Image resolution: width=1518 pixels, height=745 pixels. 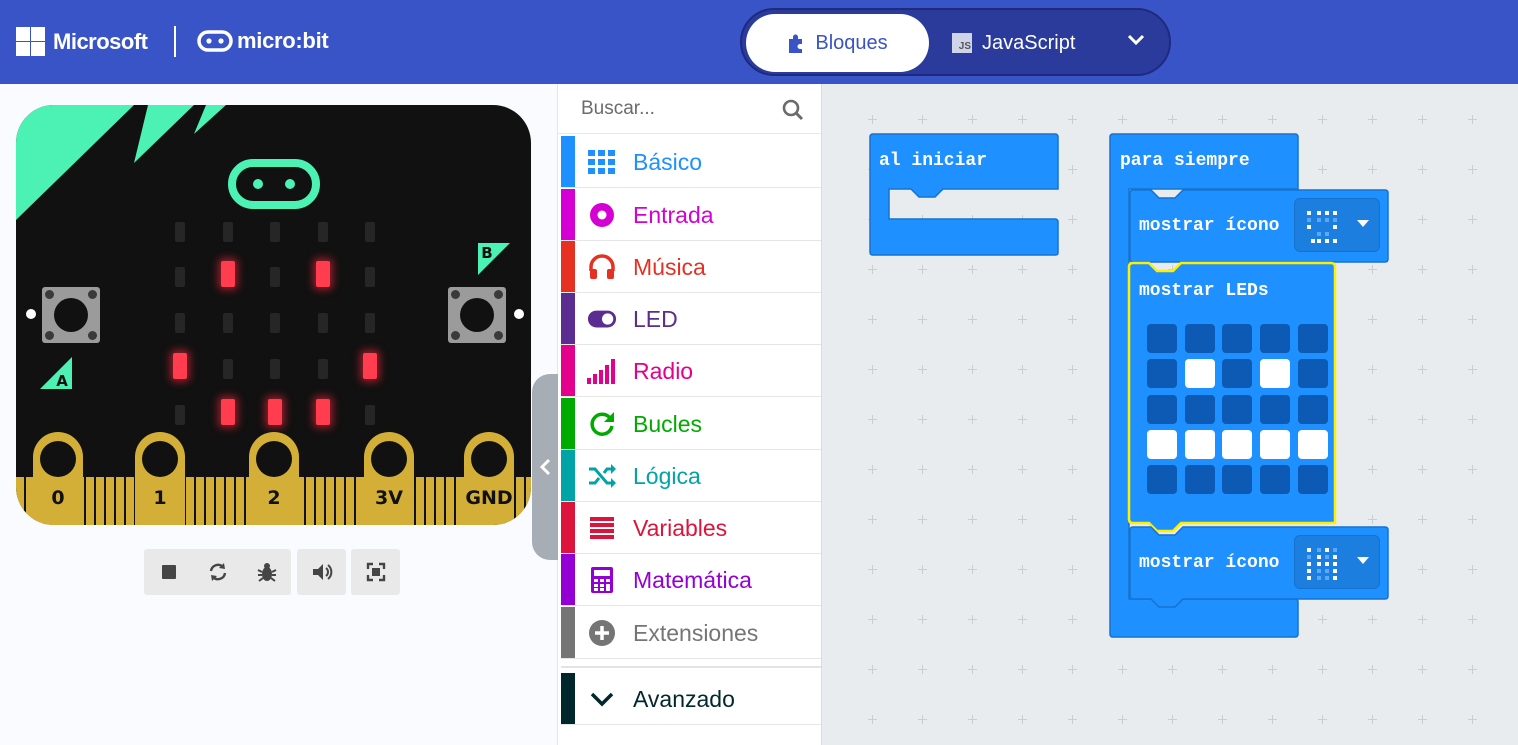 I want to click on show-leds-label: mostrar LEDs, so click(x=1204, y=291).